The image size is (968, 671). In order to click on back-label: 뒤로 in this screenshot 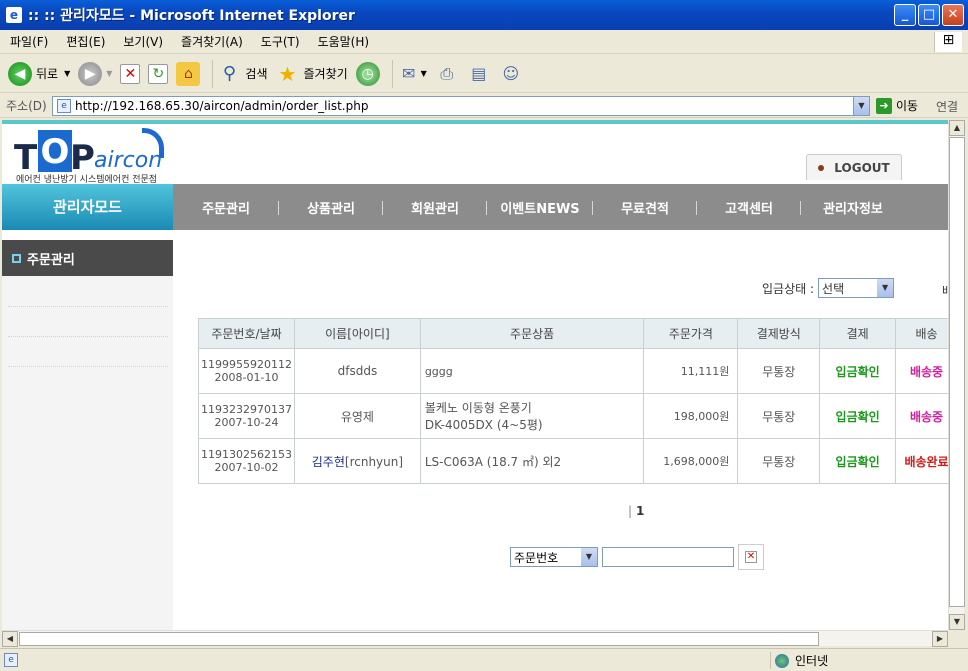, I will do `click(47, 74)`.